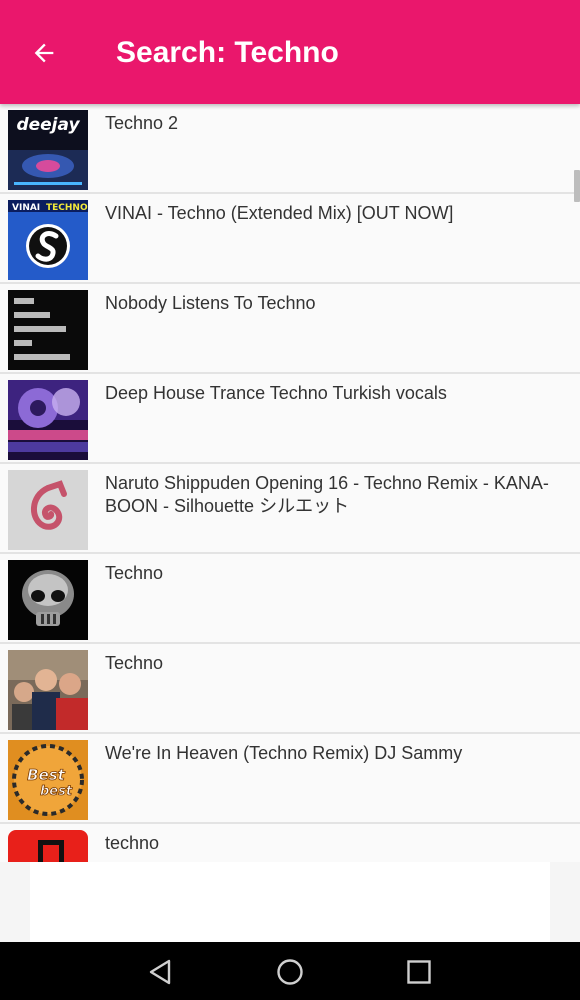  Describe the element at coordinates (279, 213) in the screenshot. I see `result-title: VINAI - Techno (Extended Mix) [OUT NOW]` at that location.